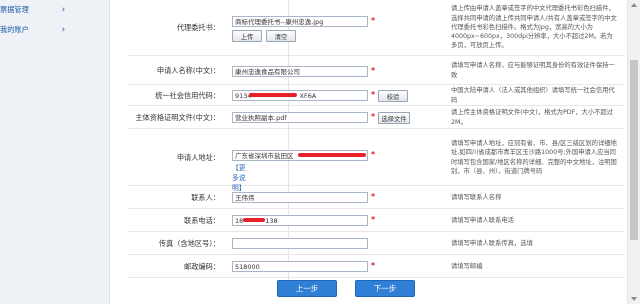  What do you see at coordinates (281, 36) in the screenshot?
I see `clear-button: 清空` at bounding box center [281, 36].